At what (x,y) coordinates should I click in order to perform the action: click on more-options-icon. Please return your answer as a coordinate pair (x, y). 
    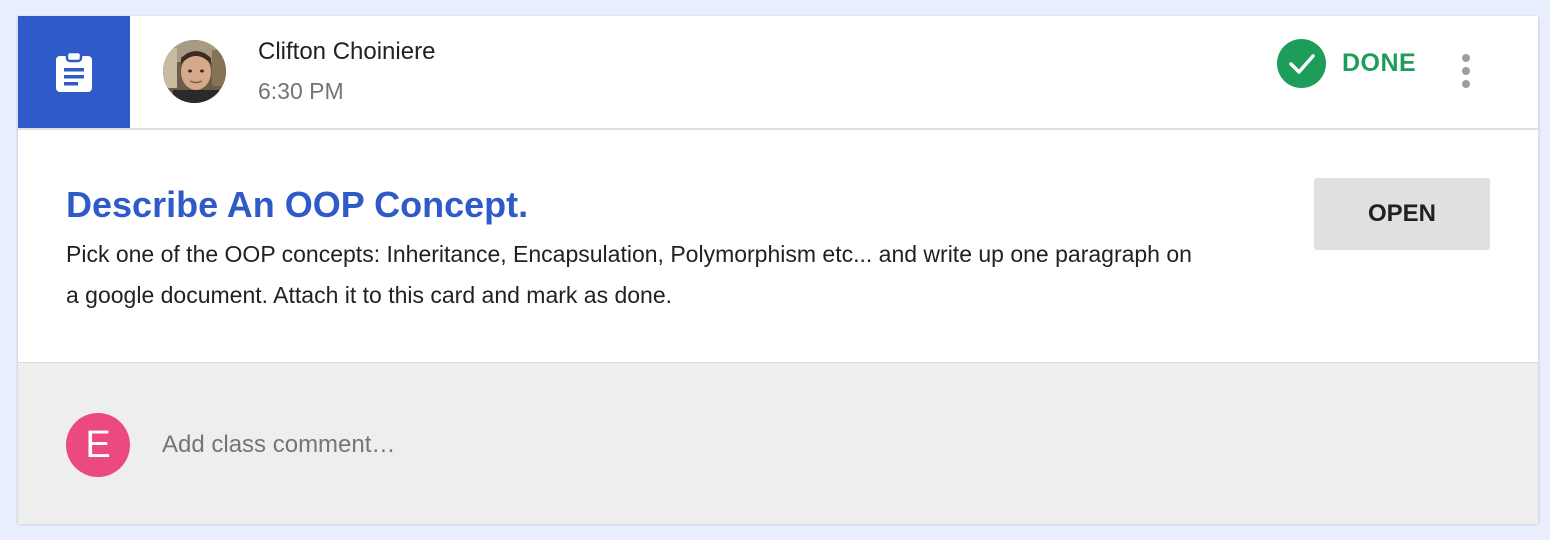
    Looking at the image, I should click on (1466, 71).